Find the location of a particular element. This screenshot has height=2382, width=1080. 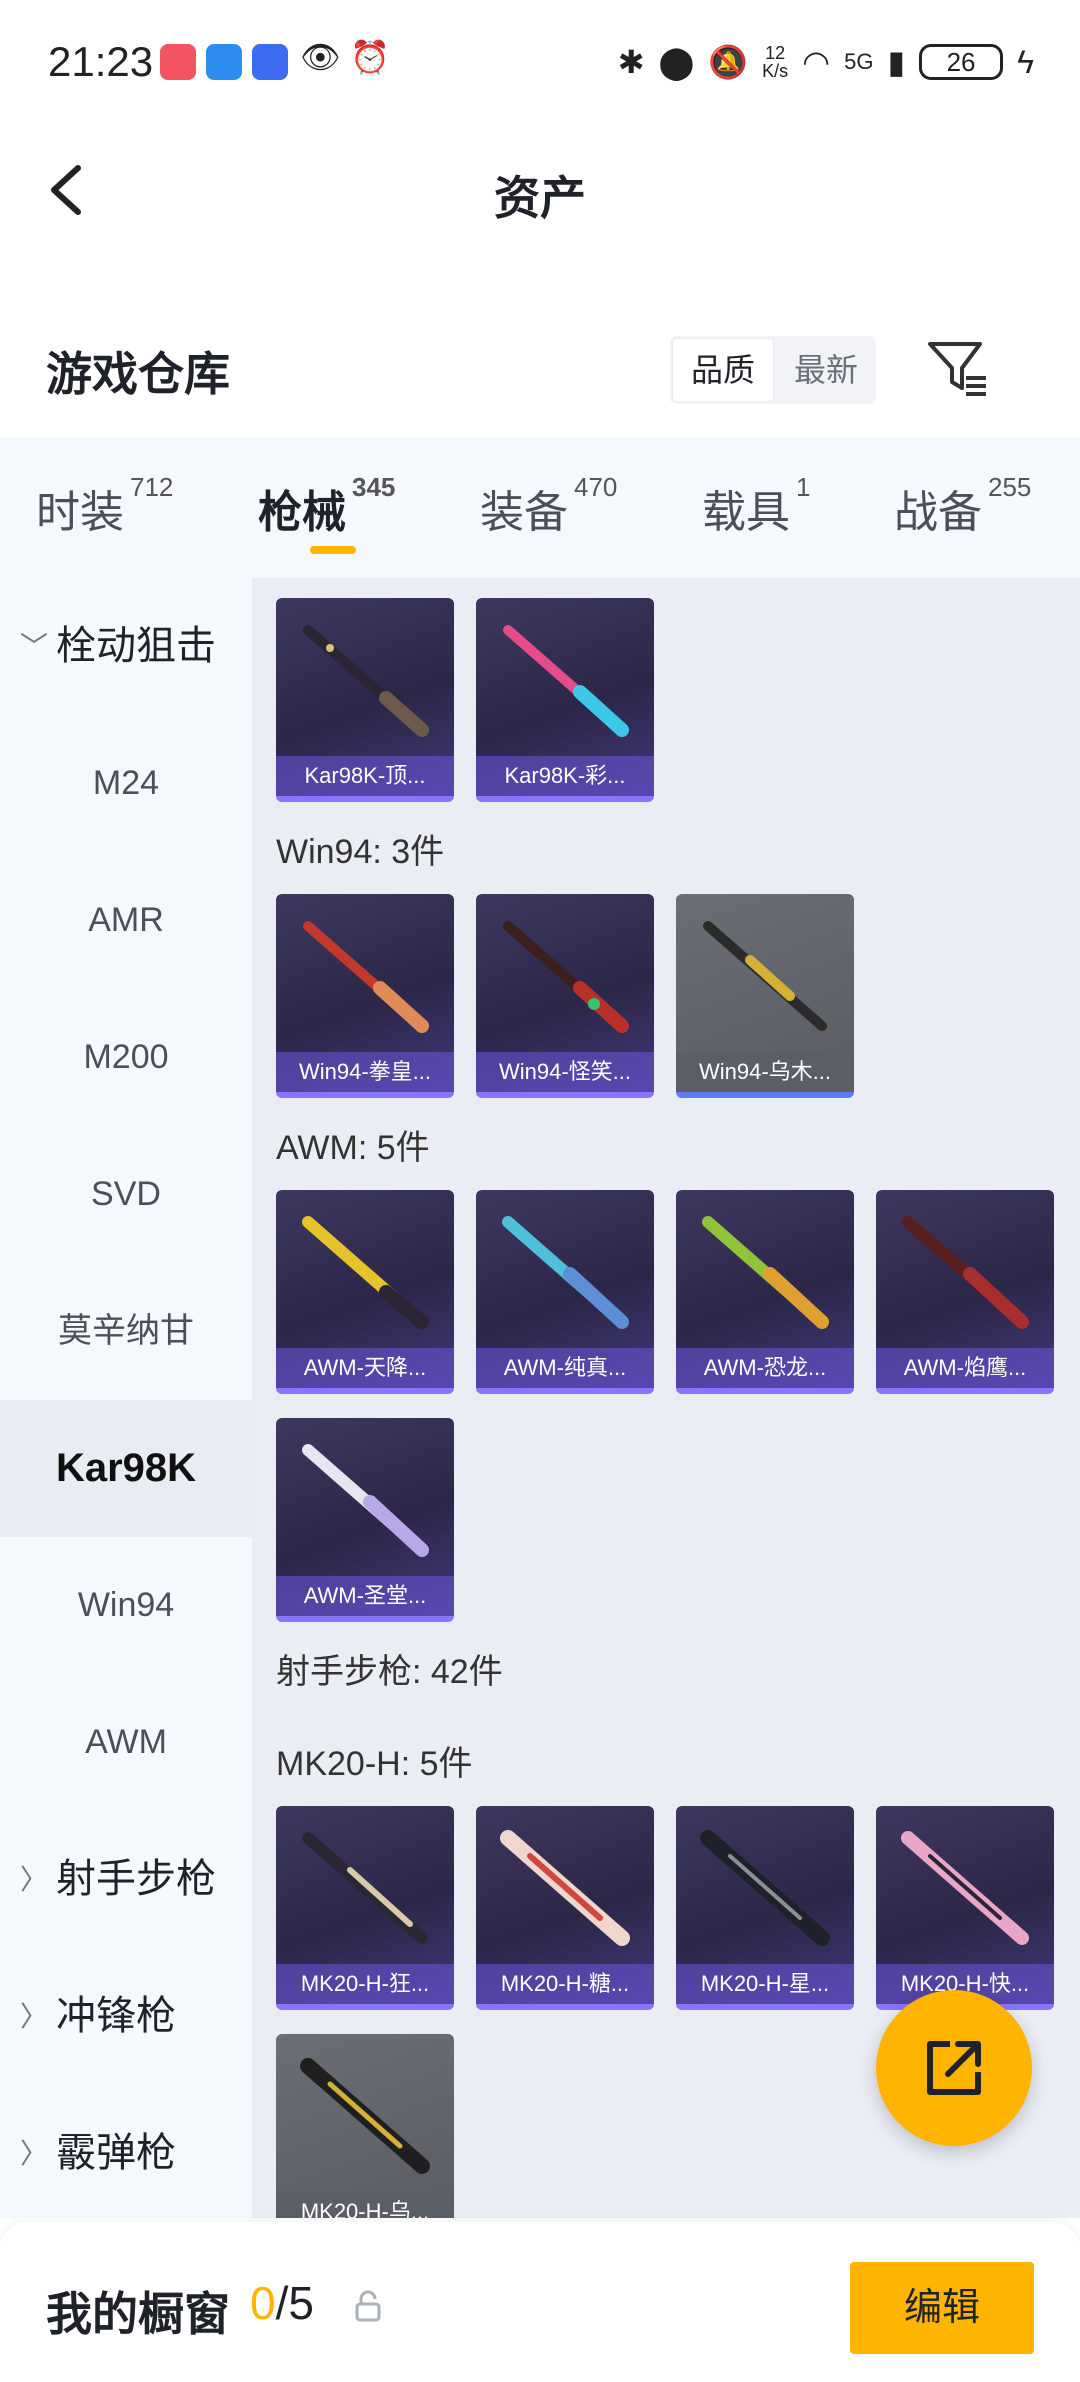

sidebar-item-m200: M200 is located at coordinates (126, 1057).